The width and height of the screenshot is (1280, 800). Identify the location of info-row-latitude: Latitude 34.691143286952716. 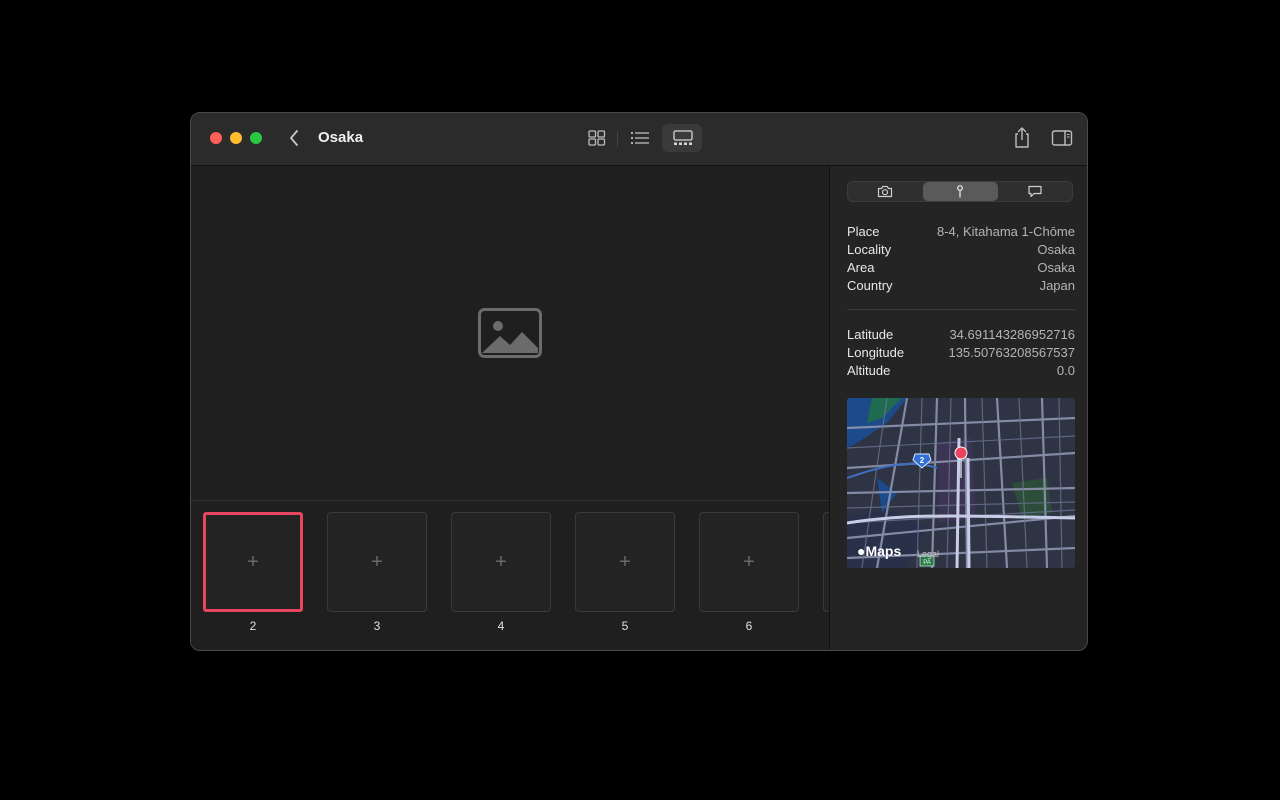
(961, 336).